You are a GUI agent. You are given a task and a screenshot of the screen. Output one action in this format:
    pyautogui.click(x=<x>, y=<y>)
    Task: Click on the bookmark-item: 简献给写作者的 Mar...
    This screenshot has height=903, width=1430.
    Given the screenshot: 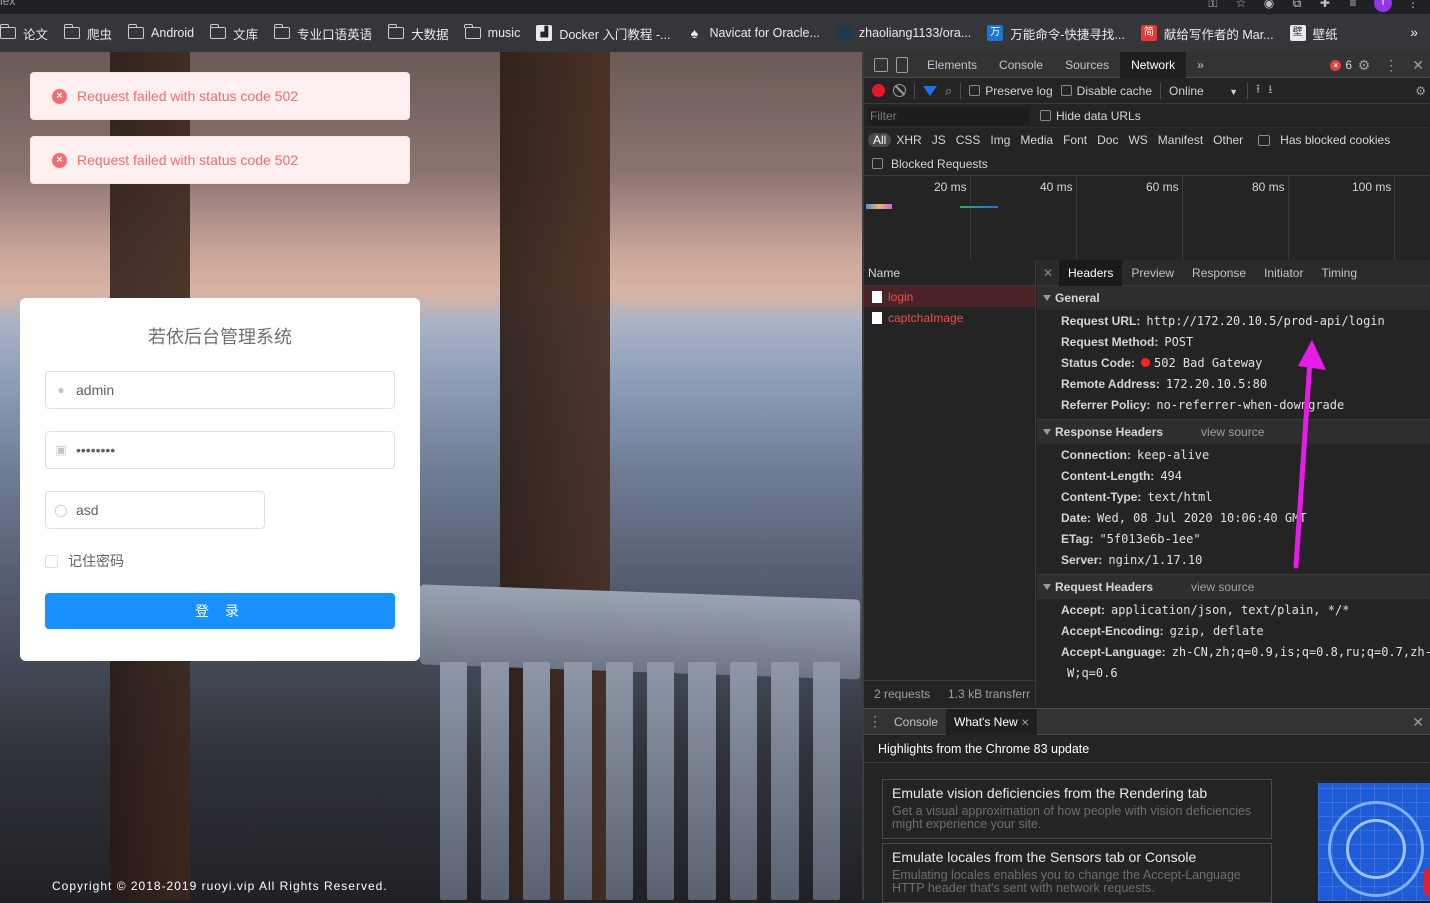 What is the action you would take?
    pyautogui.click(x=1207, y=33)
    